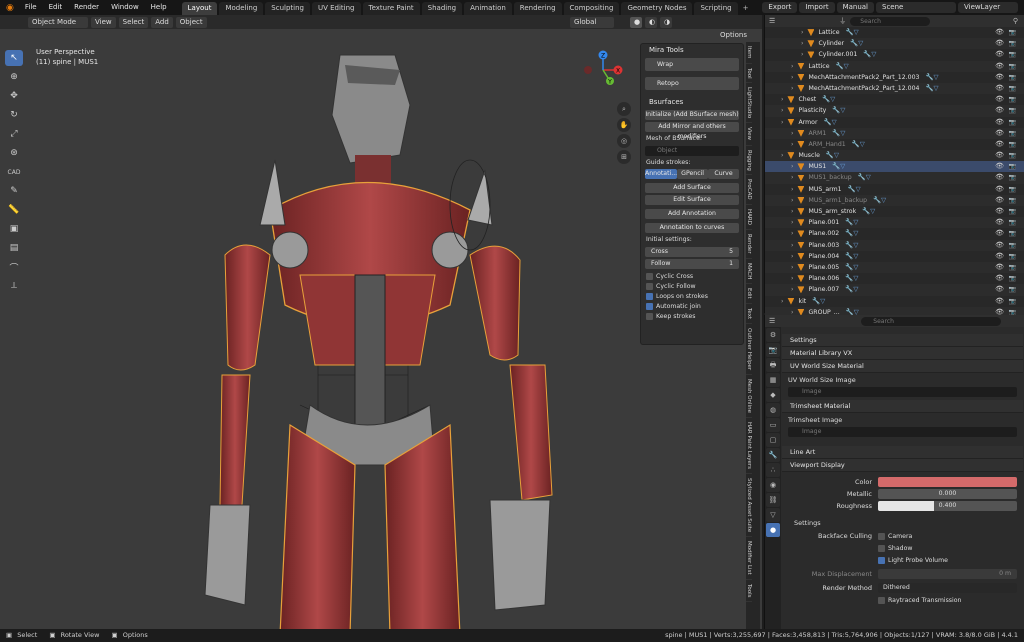  What do you see at coordinates (692, 306) in the screenshot?
I see `automatic-join-checkbox: Automatic join` at bounding box center [692, 306].